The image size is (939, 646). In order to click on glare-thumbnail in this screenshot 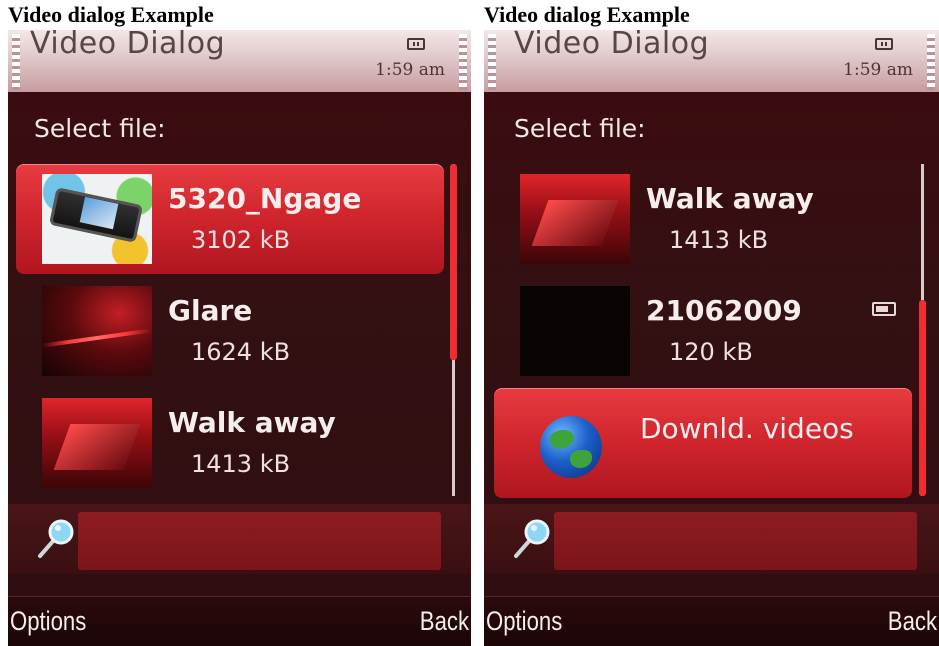, I will do `click(97, 331)`.